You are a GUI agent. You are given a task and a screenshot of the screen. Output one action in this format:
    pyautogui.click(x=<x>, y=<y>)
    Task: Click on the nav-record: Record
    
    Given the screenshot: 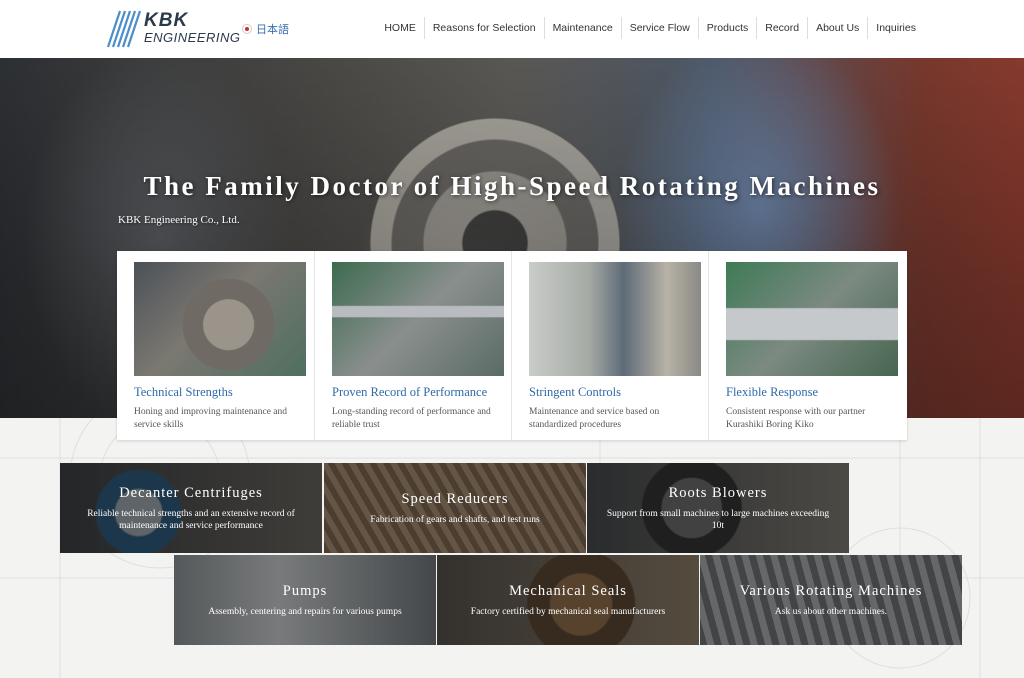 What is the action you would take?
    pyautogui.click(x=781, y=28)
    